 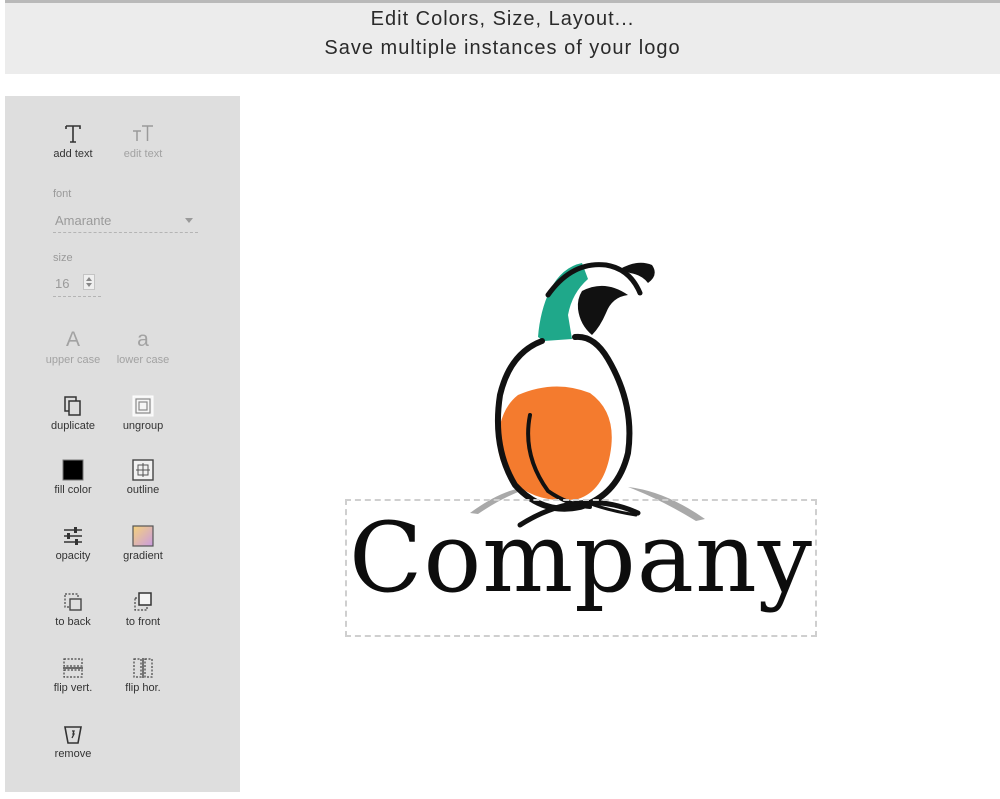 What do you see at coordinates (143, 406) in the screenshot?
I see `ungroup-icon` at bounding box center [143, 406].